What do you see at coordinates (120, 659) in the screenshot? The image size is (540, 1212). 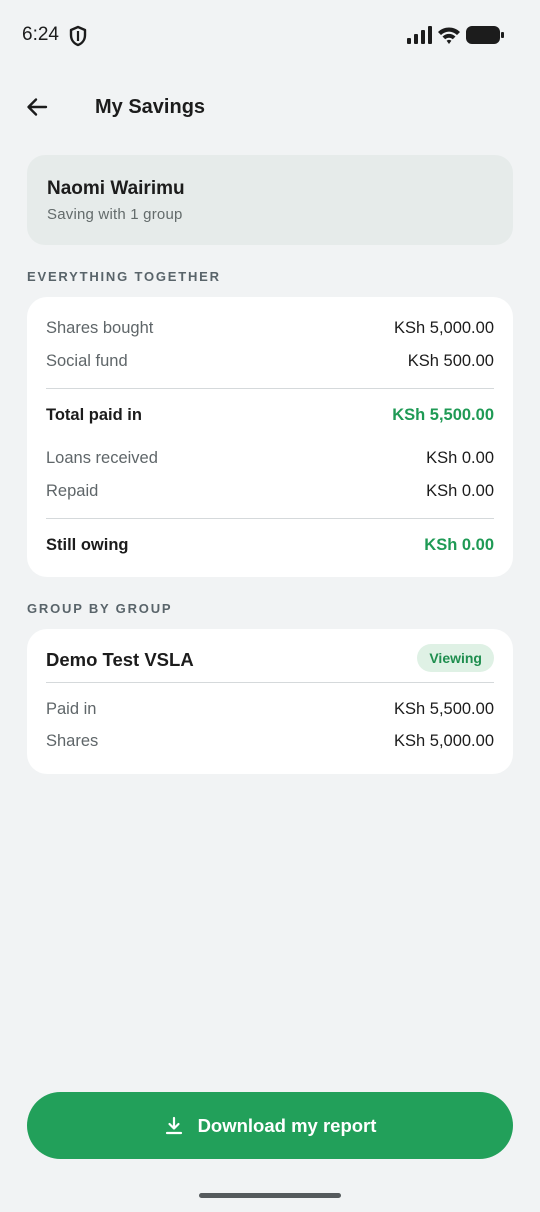 I see `group-name: Demo Test VSLA` at bounding box center [120, 659].